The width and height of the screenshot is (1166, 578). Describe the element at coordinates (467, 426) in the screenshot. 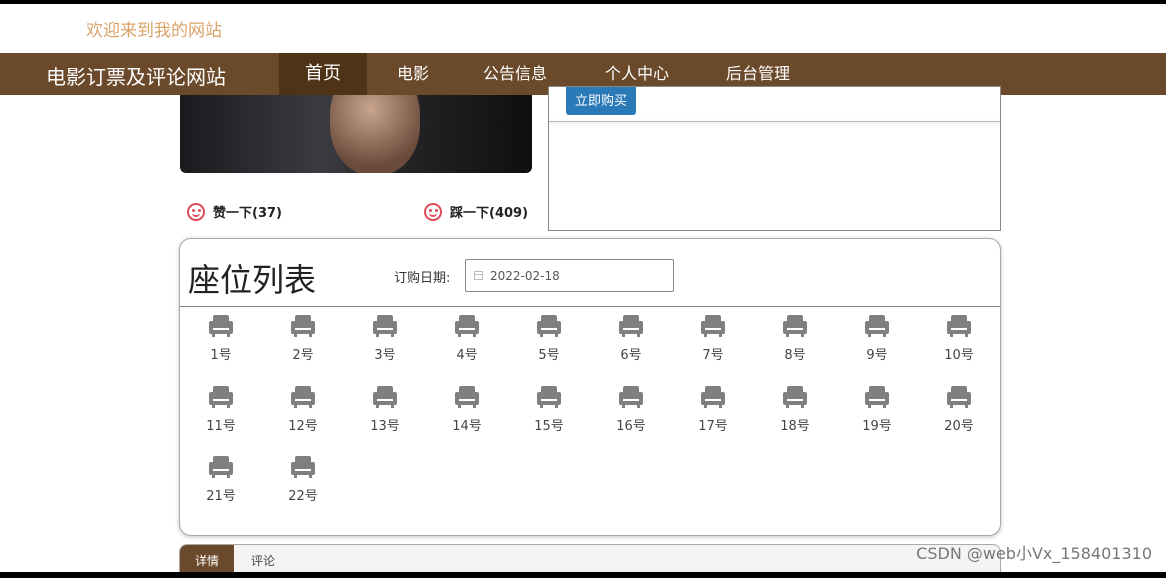

I see `seat-label: 14号` at that location.